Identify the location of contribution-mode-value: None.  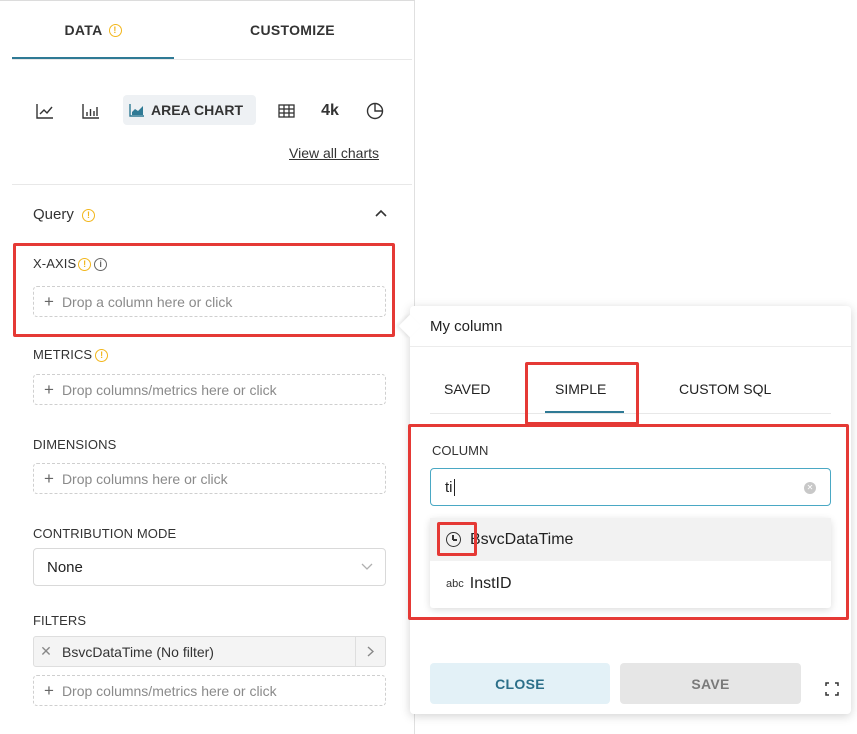
(65, 567).